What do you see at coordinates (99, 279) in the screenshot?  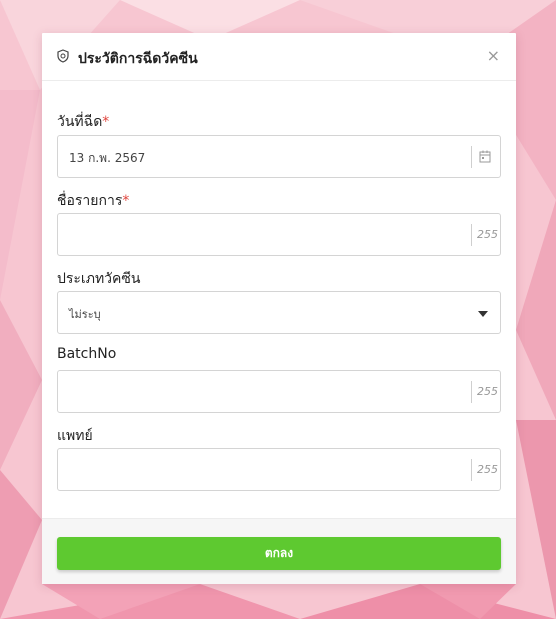 I see `vaccine-type-label: ประเภทวัคซีน` at bounding box center [99, 279].